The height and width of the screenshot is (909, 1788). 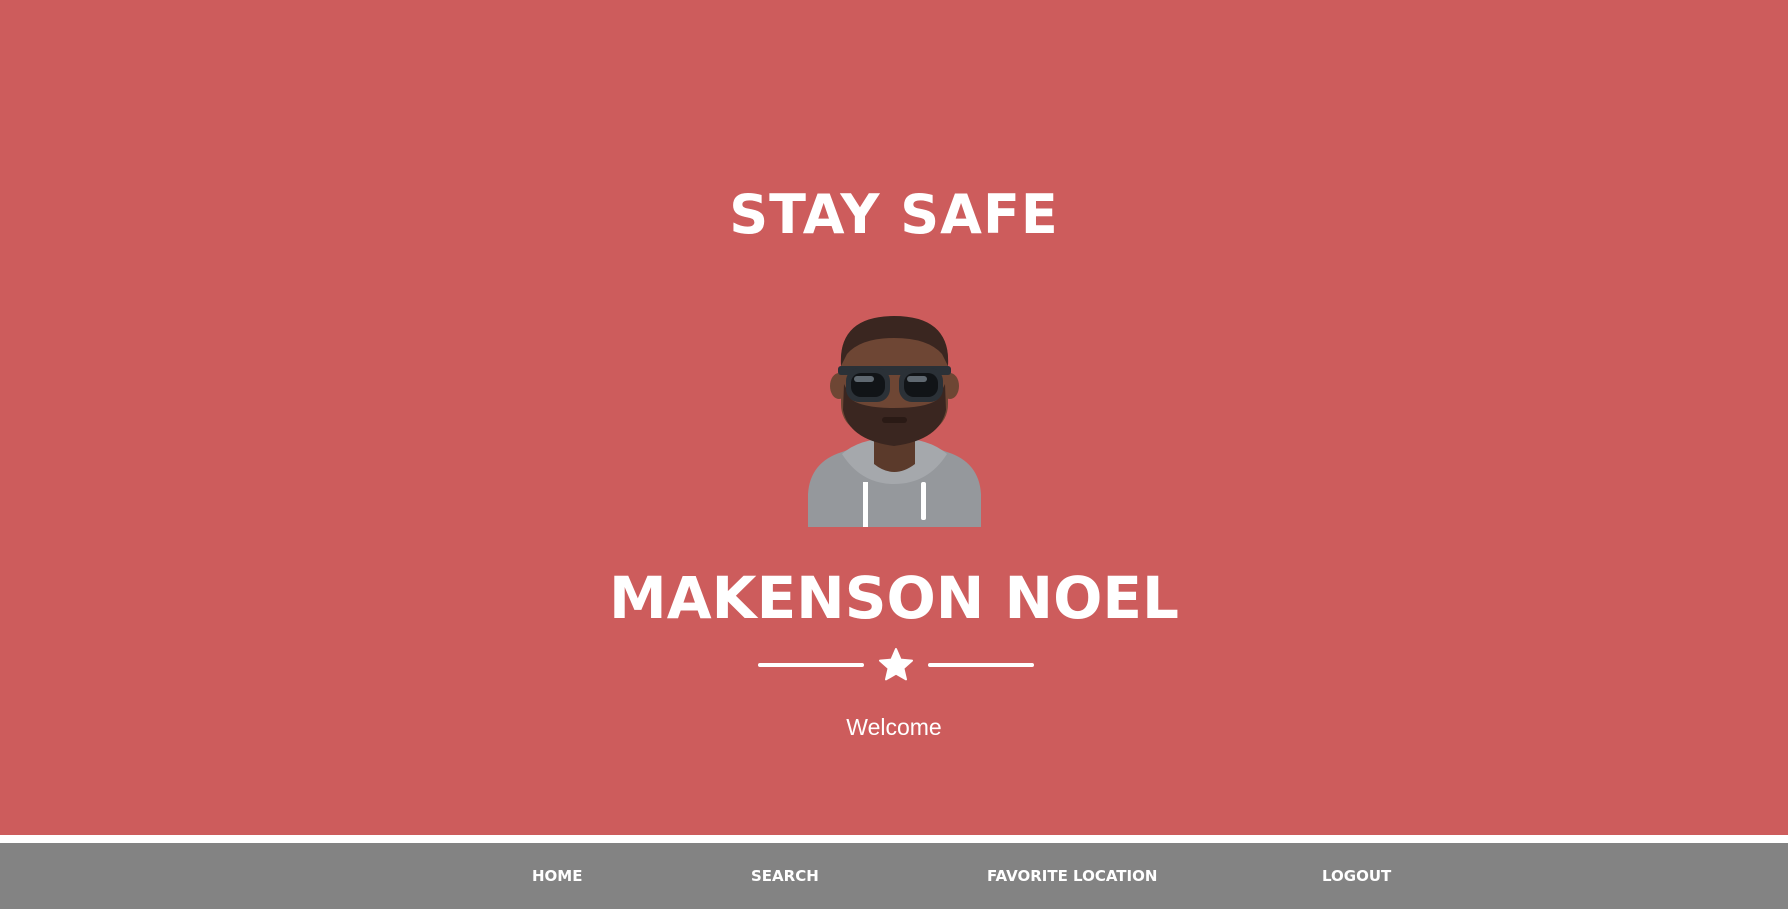 What do you see at coordinates (981, 665) in the screenshot?
I see `divider-line-right` at bounding box center [981, 665].